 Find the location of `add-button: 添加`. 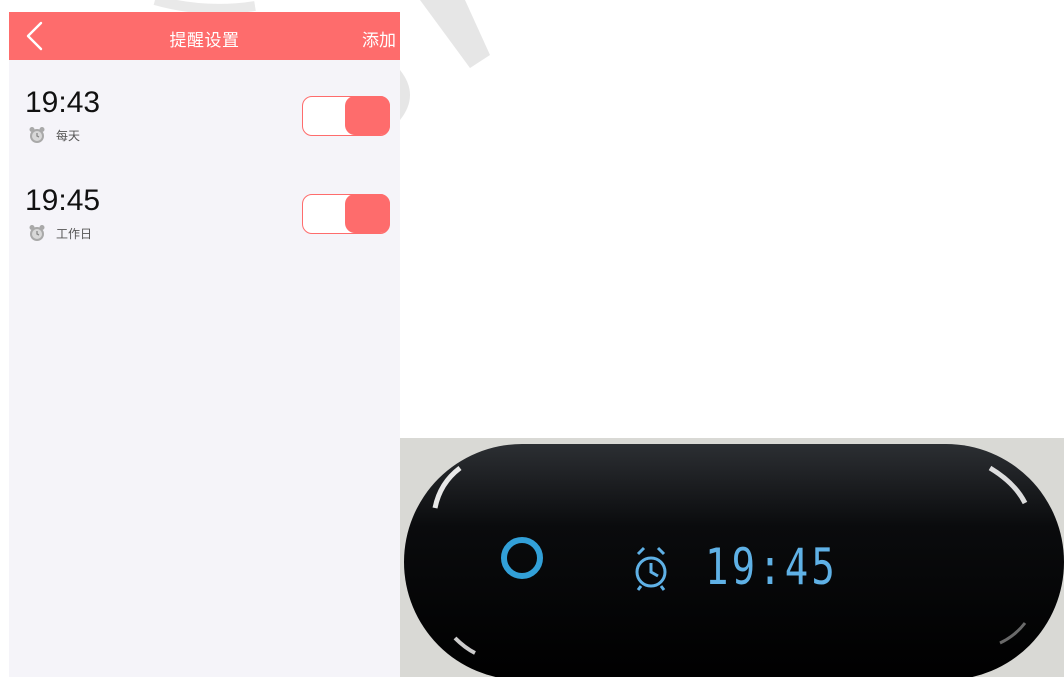

add-button: 添加 is located at coordinates (379, 38).